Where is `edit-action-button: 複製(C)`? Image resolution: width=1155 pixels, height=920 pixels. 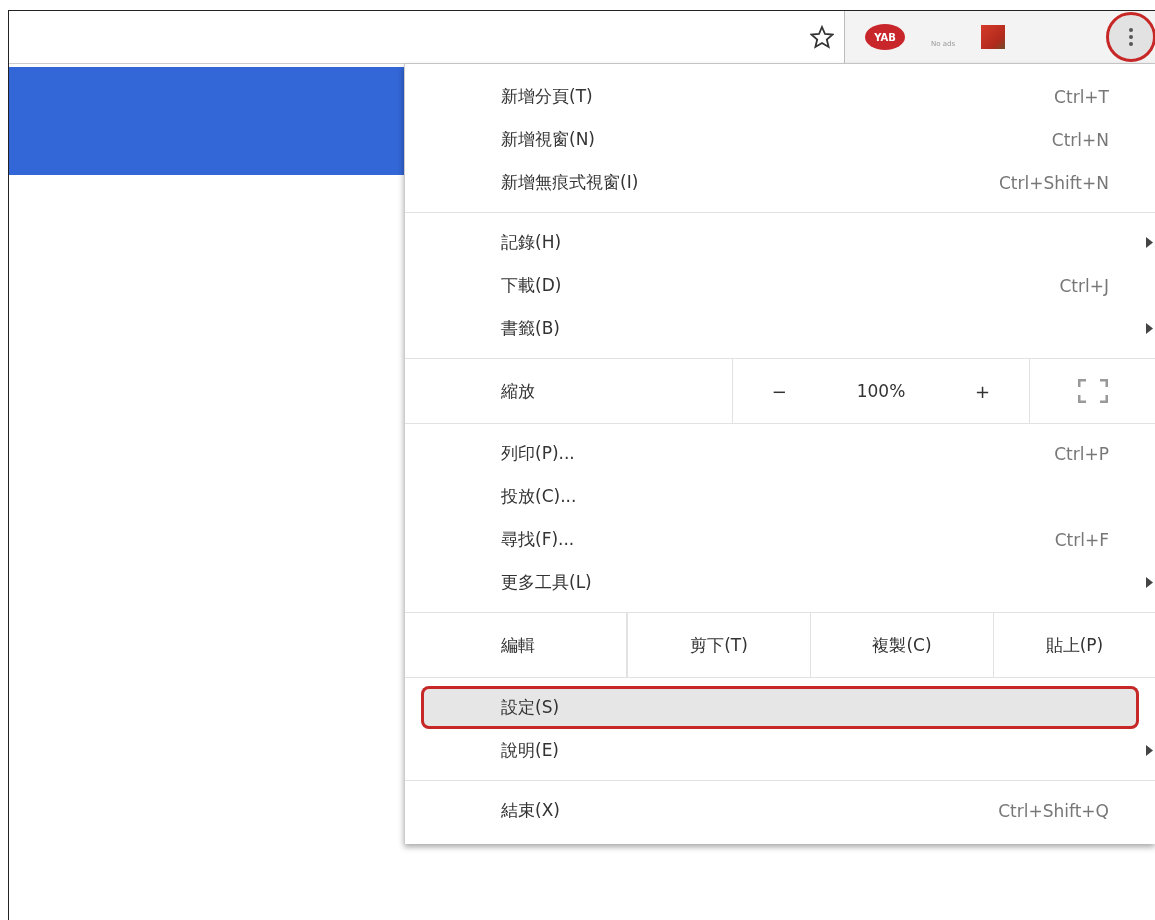
edit-action-button: 複製(C) is located at coordinates (901, 645).